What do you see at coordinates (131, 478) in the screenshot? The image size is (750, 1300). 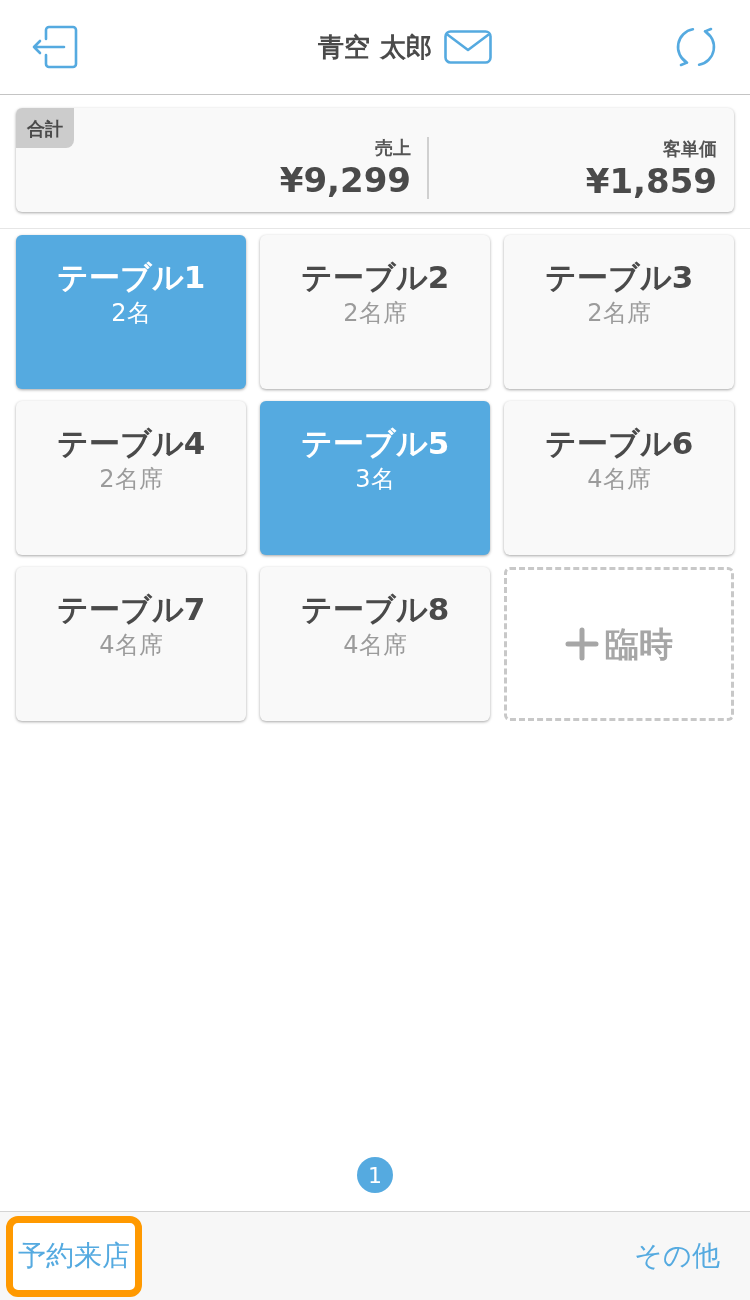 I see `table-card: テーブル4 2名席` at bounding box center [131, 478].